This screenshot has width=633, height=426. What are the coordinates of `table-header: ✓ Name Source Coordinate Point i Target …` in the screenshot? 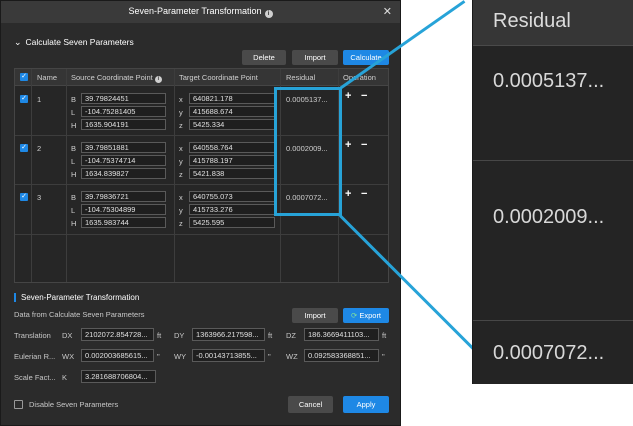 It's located at (201, 77).